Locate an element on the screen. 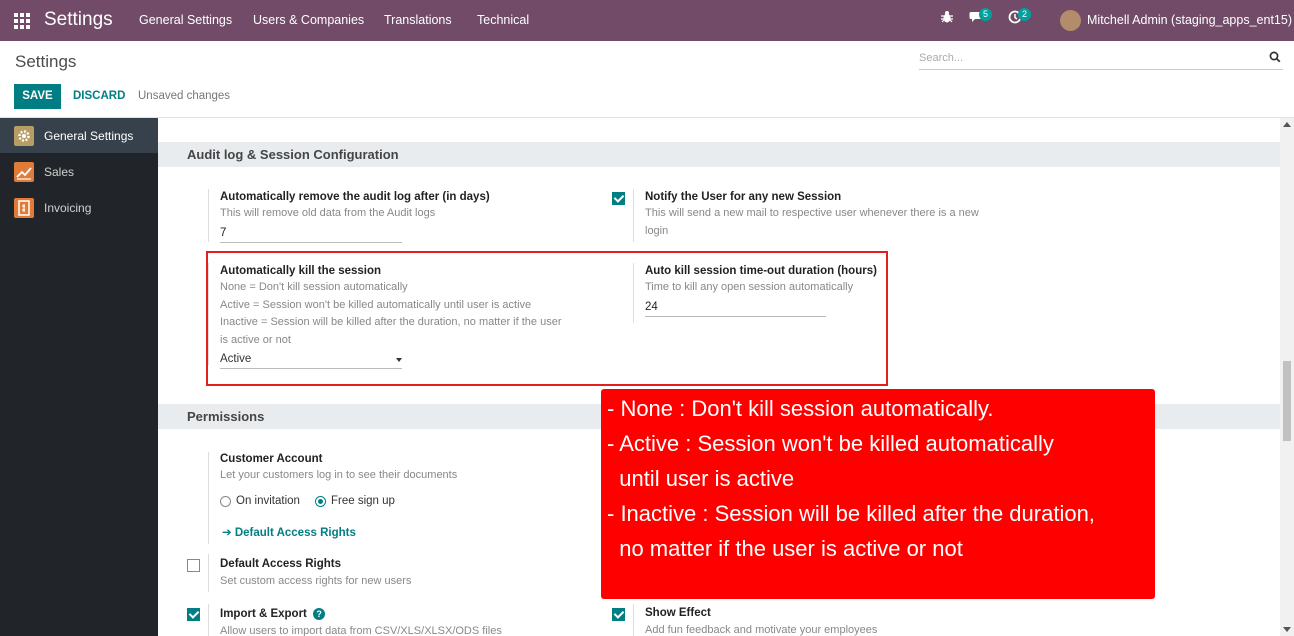 This screenshot has width=1294, height=636. menu-general-settings: General Settings is located at coordinates (185, 20).